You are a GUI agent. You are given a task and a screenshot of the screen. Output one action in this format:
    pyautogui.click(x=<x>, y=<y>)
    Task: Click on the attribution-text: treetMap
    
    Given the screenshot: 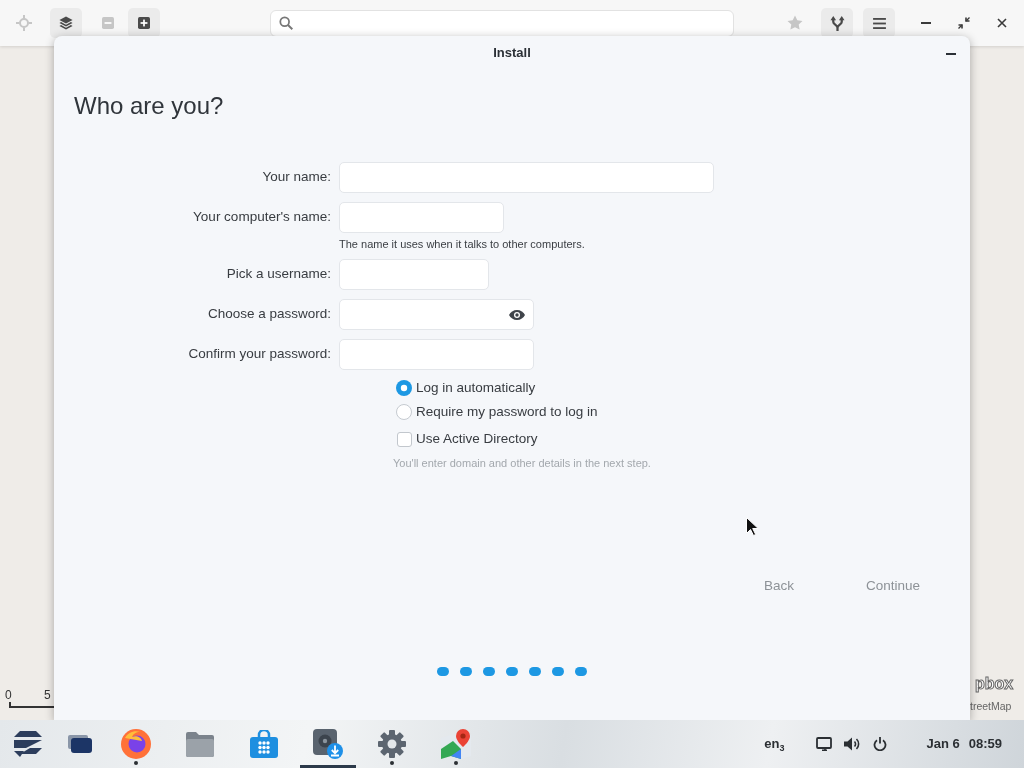 What is the action you would take?
    pyautogui.click(x=991, y=706)
    